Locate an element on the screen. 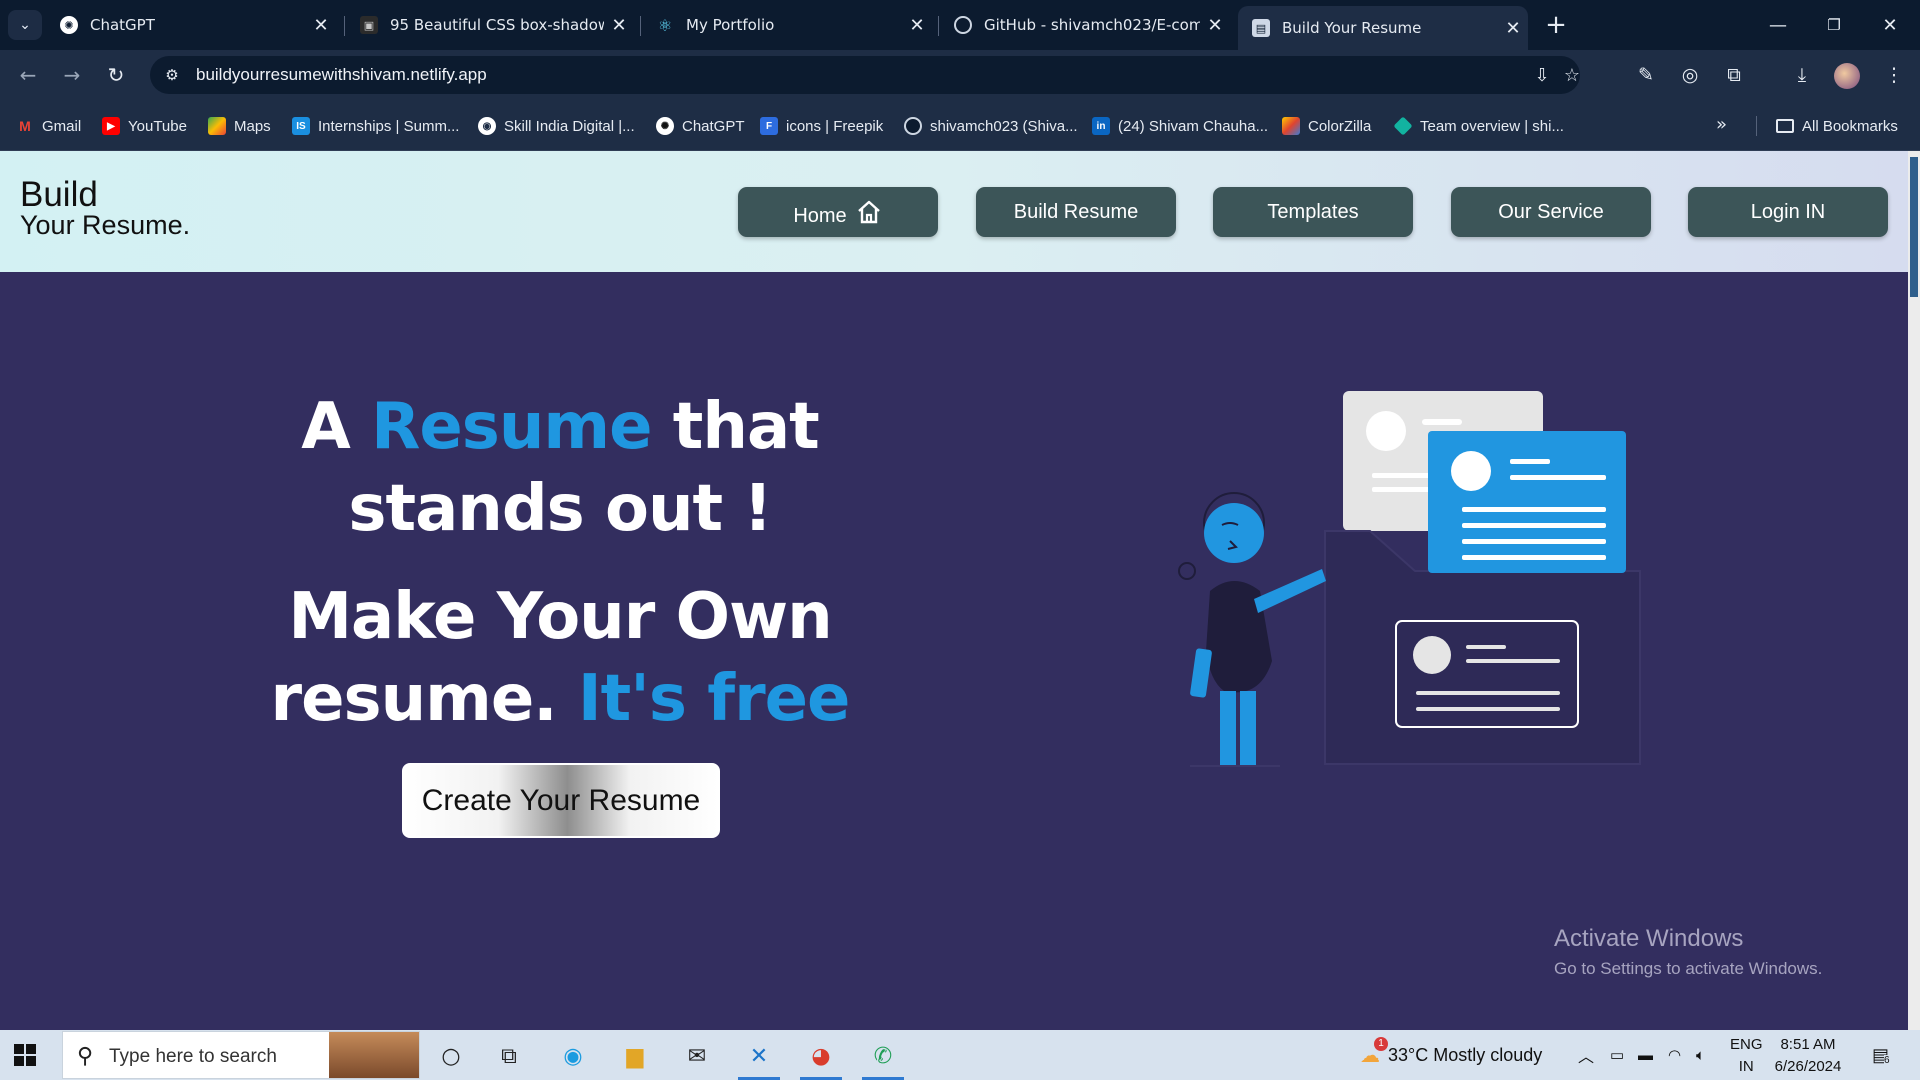  bookmark-separator is located at coordinates (1756, 126).